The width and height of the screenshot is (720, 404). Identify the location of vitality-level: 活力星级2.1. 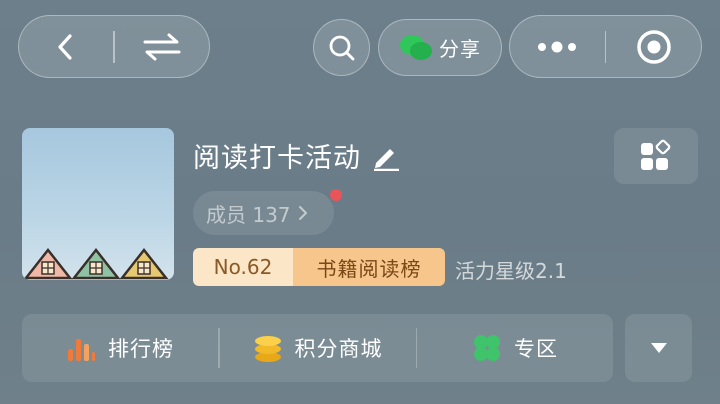
(511, 271).